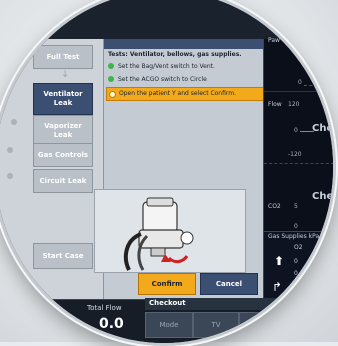 The width and height of the screenshot is (338, 346). Describe the element at coordinates (286, 325) in the screenshot. I see `param-button` at that location.